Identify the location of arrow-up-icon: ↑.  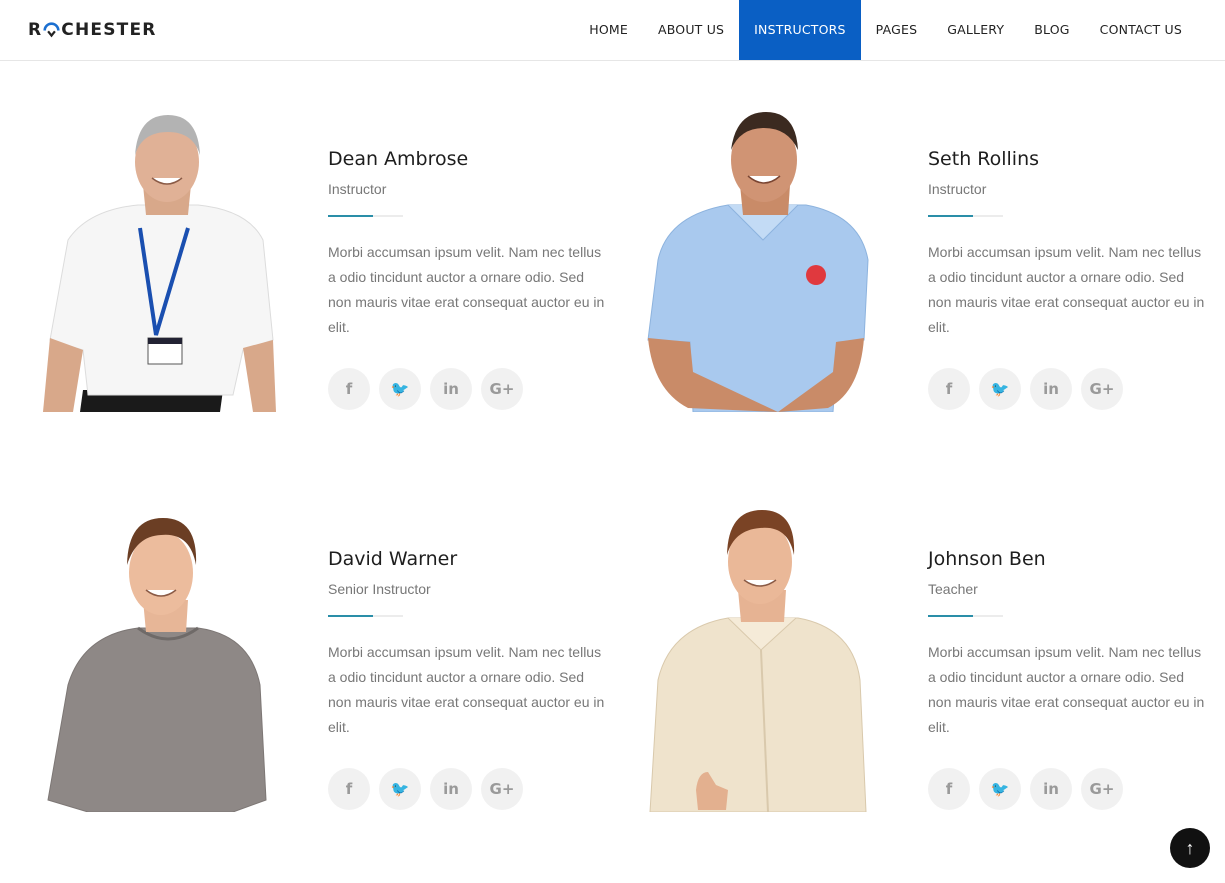
(1190, 847).